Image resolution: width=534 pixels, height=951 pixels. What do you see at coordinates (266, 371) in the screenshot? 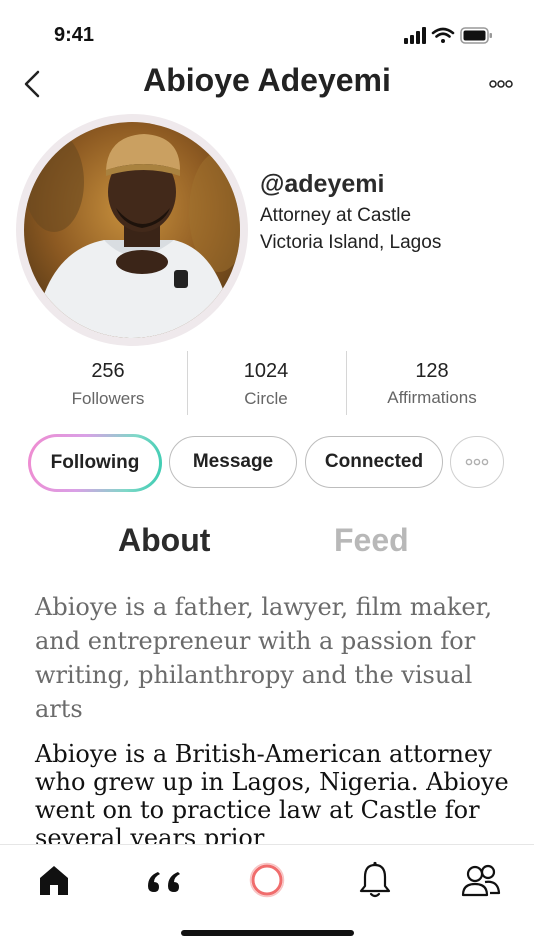
I see `stat-circle-value: 1024` at bounding box center [266, 371].